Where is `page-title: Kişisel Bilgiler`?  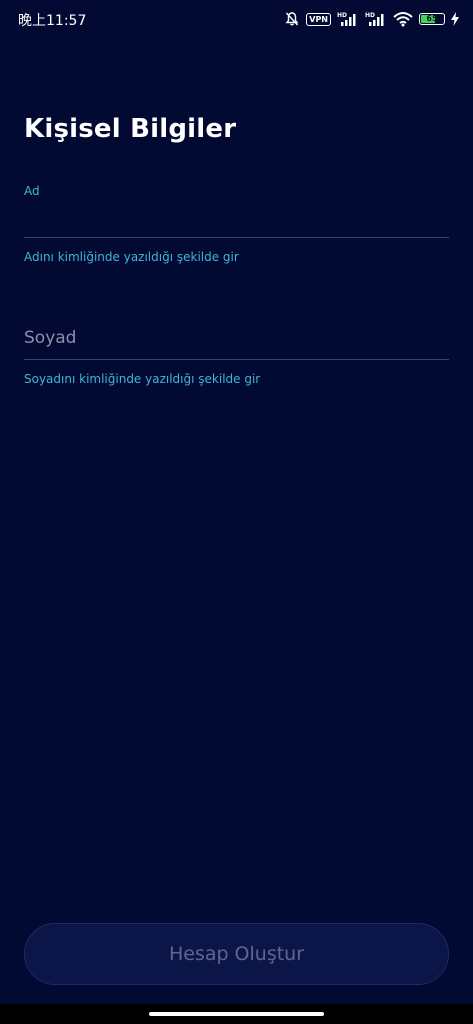
page-title: Kişisel Bilgiler is located at coordinates (130, 129).